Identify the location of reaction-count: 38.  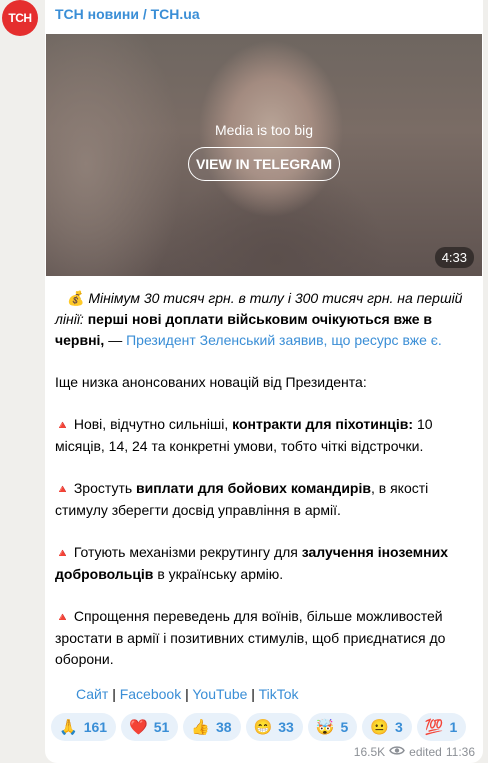
(224, 727).